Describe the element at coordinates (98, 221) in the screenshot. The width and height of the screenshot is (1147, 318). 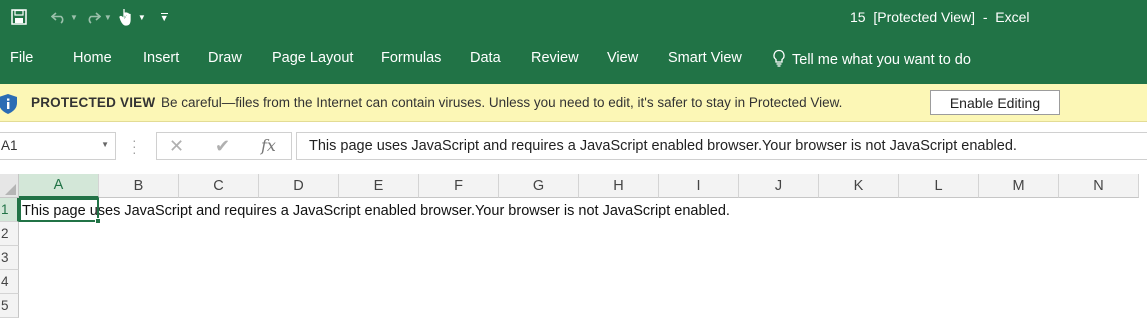
I see `fill-handle` at that location.